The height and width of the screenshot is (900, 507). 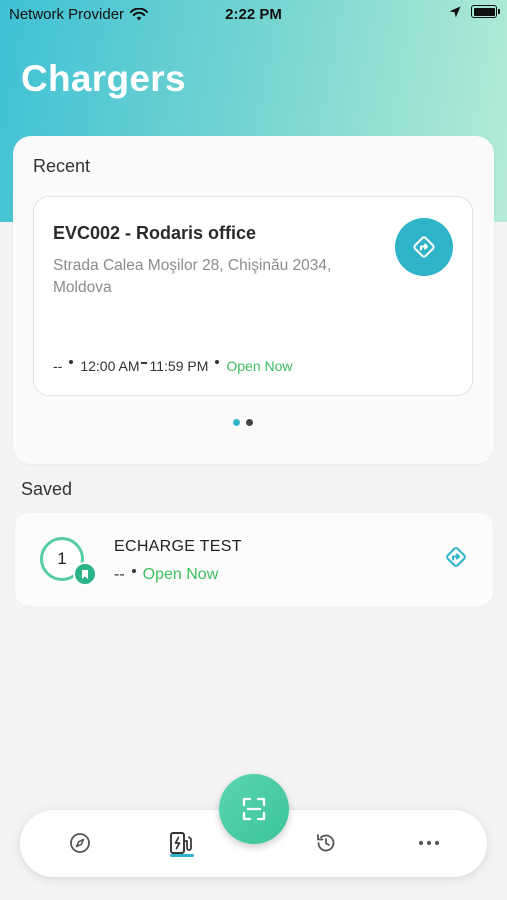 I want to click on active-tab-indicator, so click(x=182, y=855).